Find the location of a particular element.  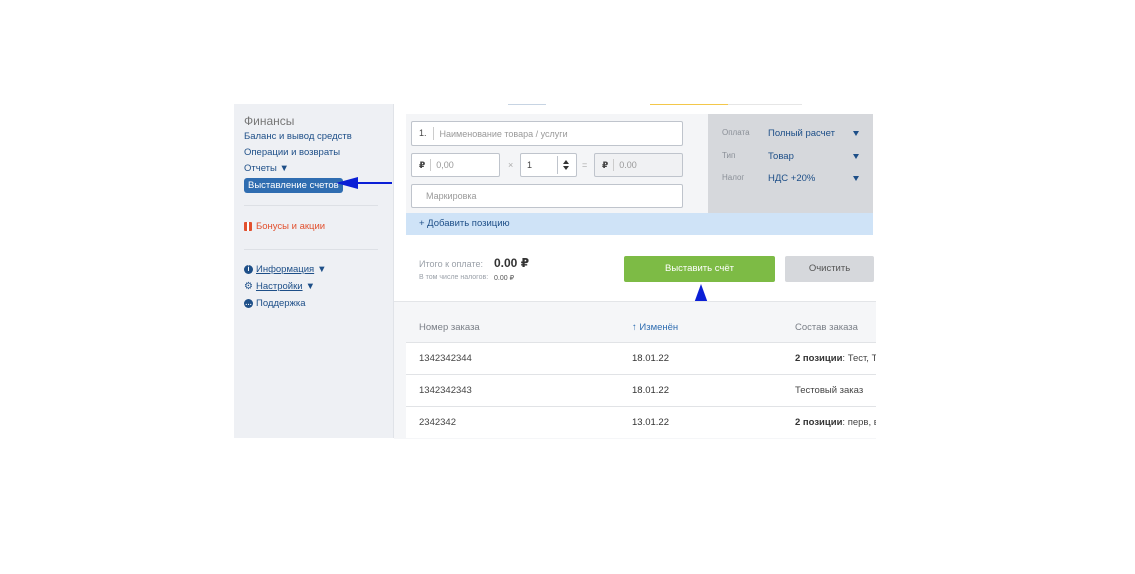

payment-label: Оплата is located at coordinates (736, 132).